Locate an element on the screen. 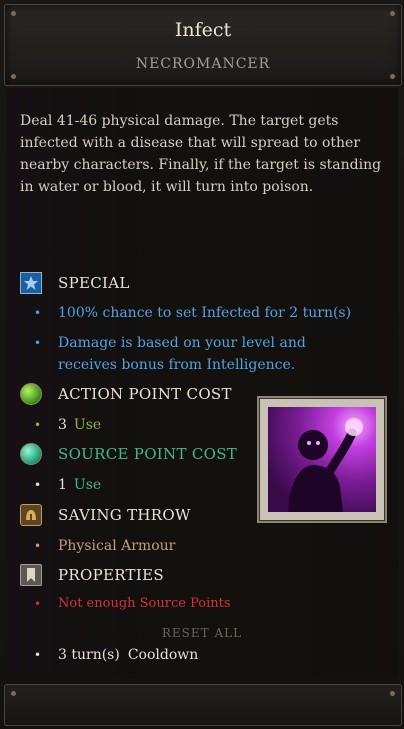 This screenshot has width=404, height=729. helmet-icon is located at coordinates (31, 515).